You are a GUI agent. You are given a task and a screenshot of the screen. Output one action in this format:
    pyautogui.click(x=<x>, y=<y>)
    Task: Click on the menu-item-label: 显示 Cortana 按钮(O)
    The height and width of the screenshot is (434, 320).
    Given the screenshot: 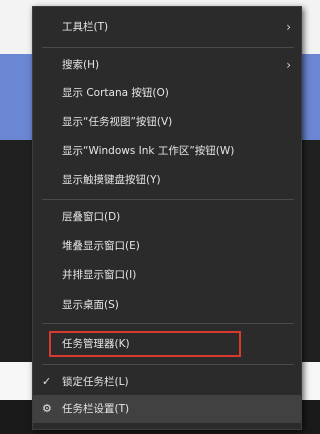 What is the action you would take?
    pyautogui.click(x=115, y=93)
    